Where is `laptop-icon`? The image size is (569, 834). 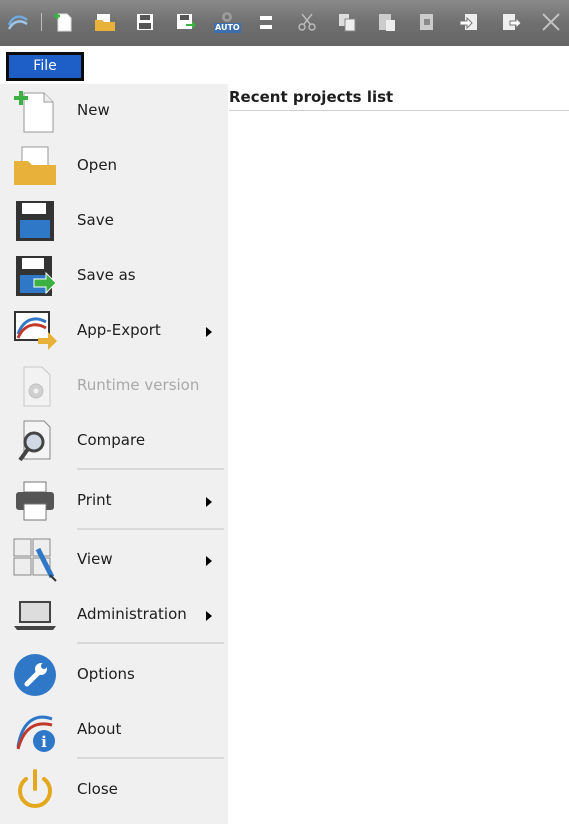 laptop-icon is located at coordinates (35, 615).